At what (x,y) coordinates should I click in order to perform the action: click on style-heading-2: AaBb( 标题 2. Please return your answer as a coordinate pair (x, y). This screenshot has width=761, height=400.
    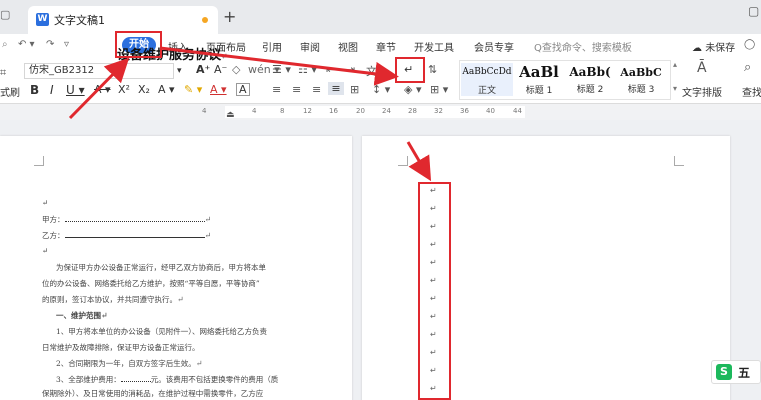
    Looking at the image, I should click on (590, 79).